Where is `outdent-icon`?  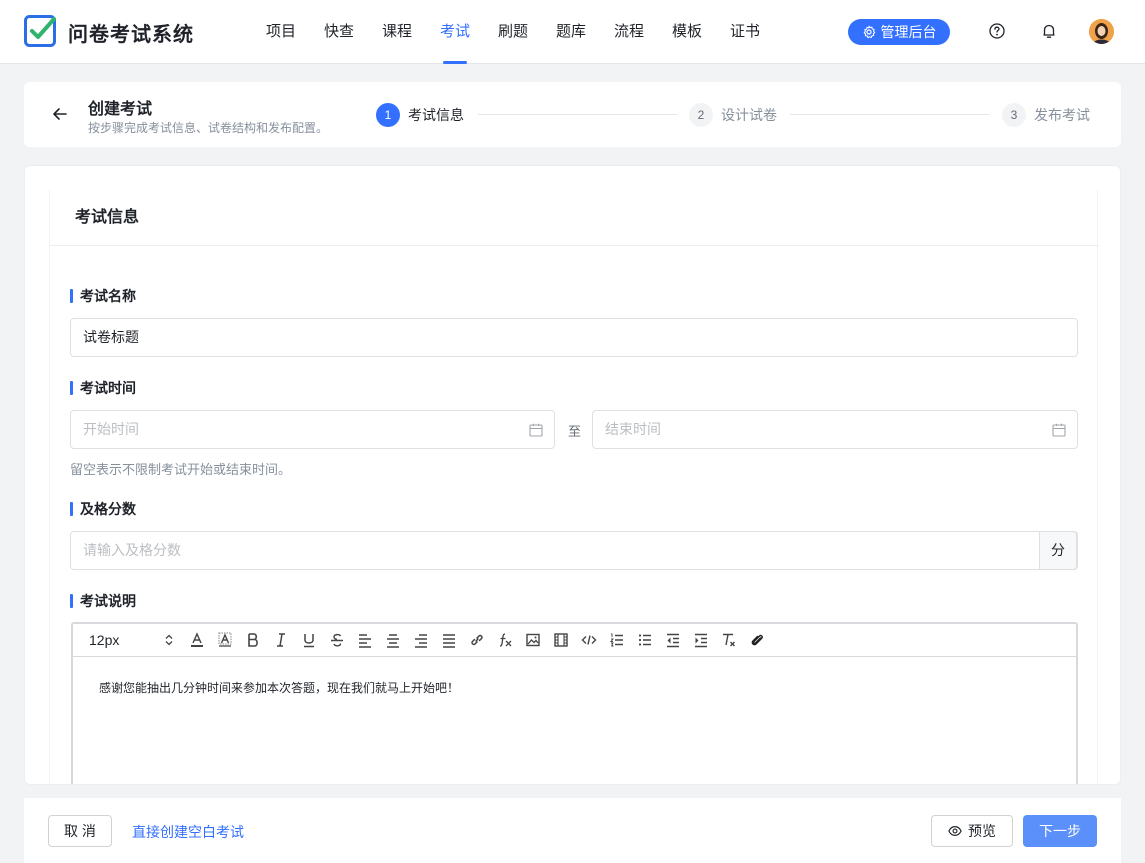
outdent-icon is located at coordinates (673, 640).